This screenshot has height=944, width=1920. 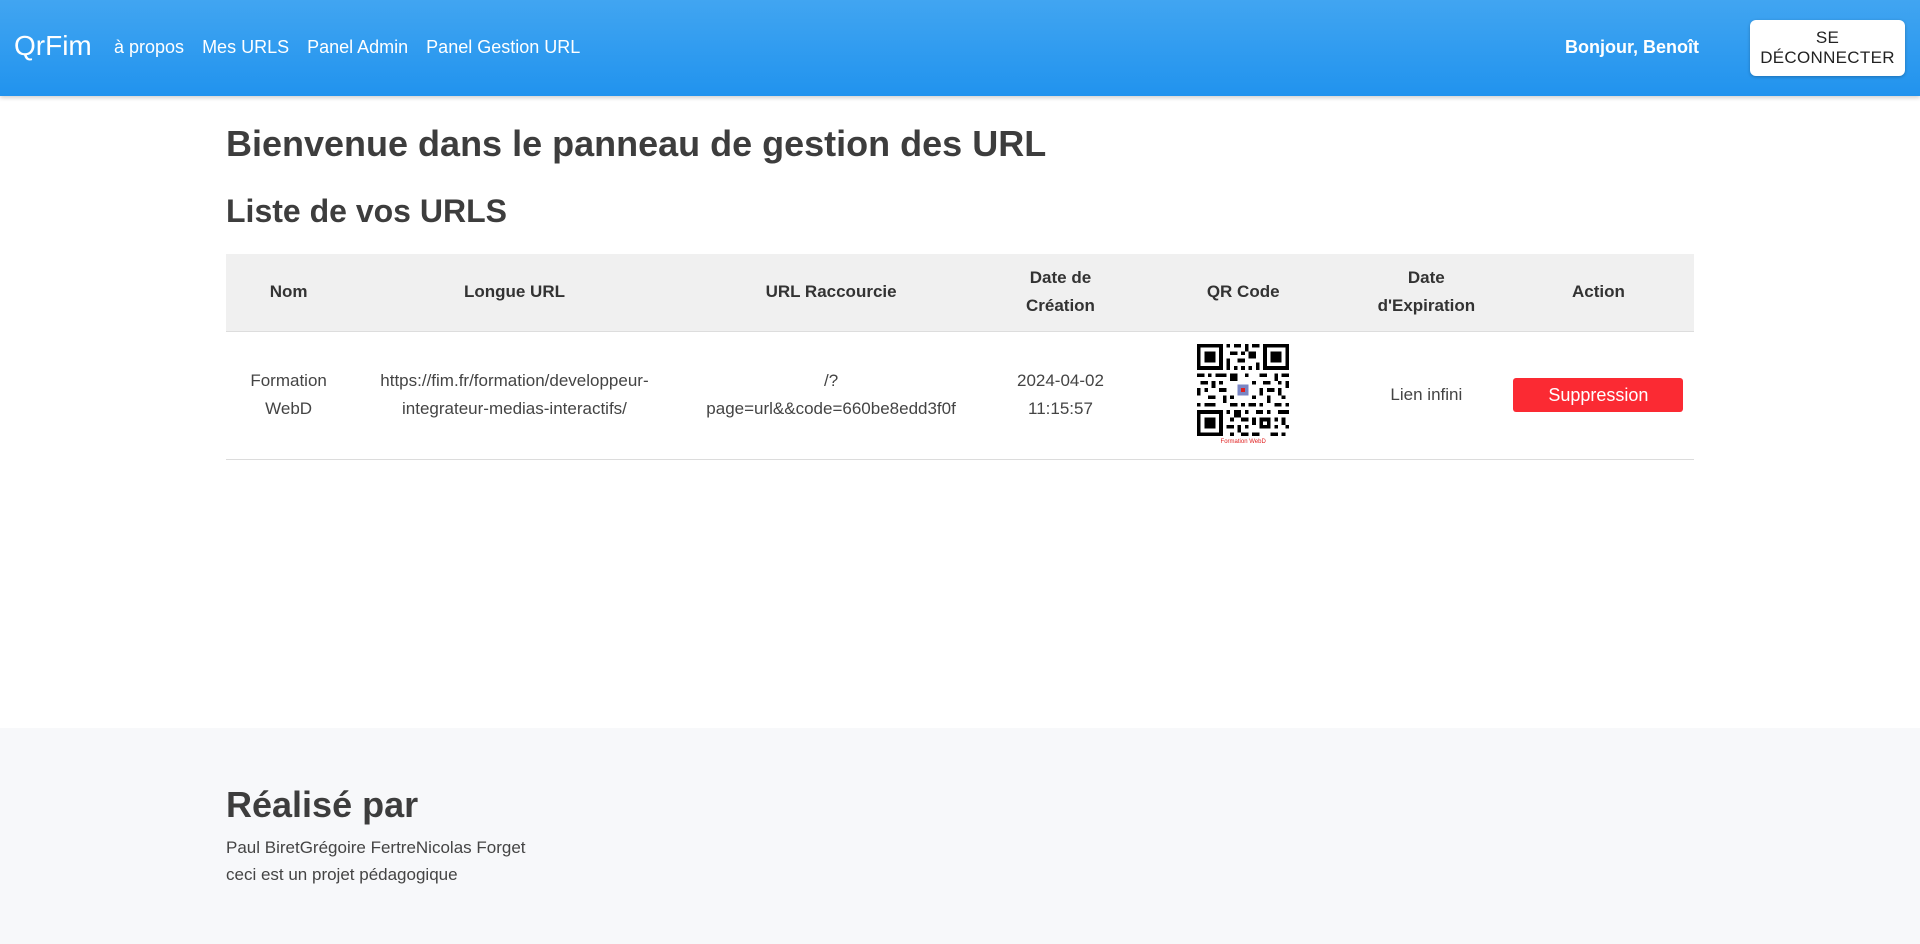 I want to click on nav-link-panel-admin: Panel Admin, so click(x=357, y=47).